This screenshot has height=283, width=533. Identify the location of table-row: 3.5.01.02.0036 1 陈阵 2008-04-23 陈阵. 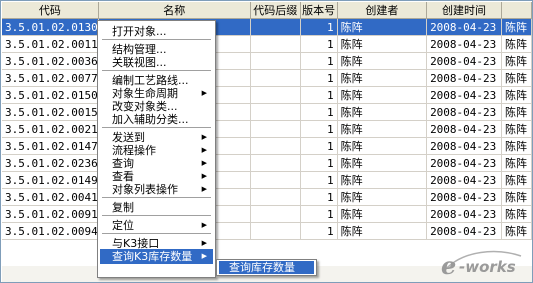
(267, 61).